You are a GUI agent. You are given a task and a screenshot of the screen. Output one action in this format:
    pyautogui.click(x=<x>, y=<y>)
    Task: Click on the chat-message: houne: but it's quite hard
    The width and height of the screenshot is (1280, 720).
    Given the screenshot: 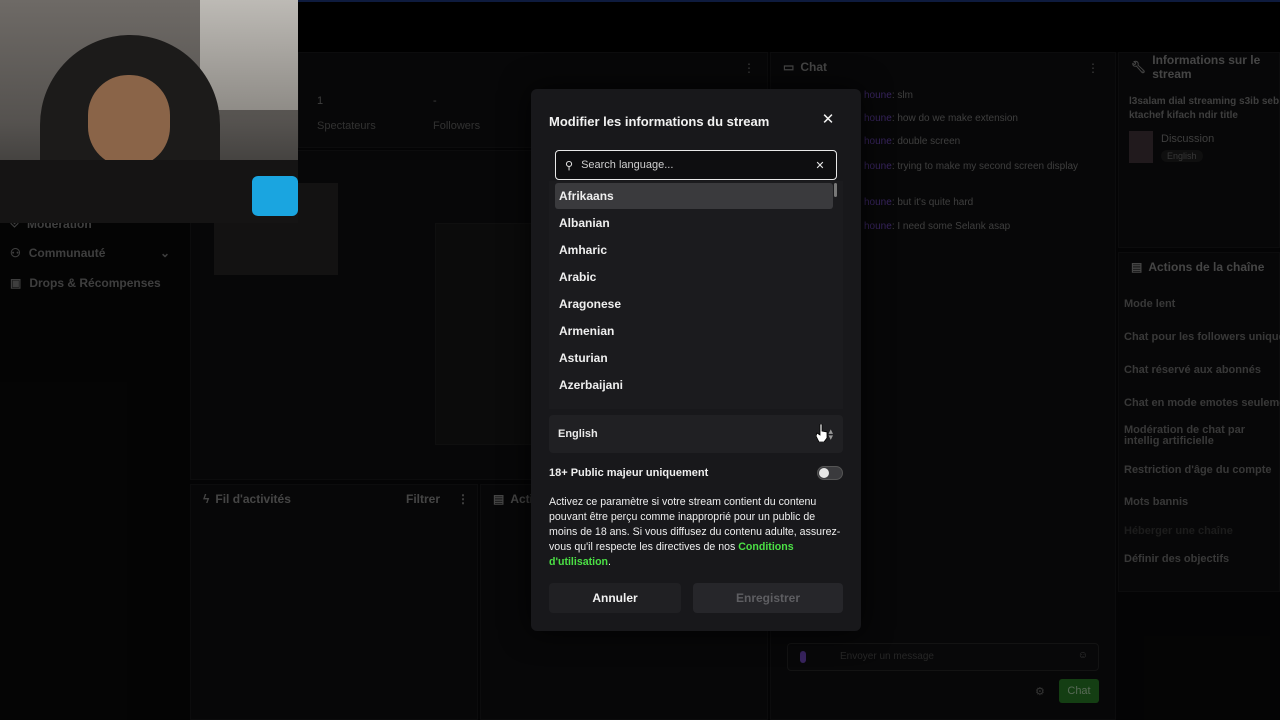 What is the action you would take?
    pyautogui.click(x=919, y=202)
    